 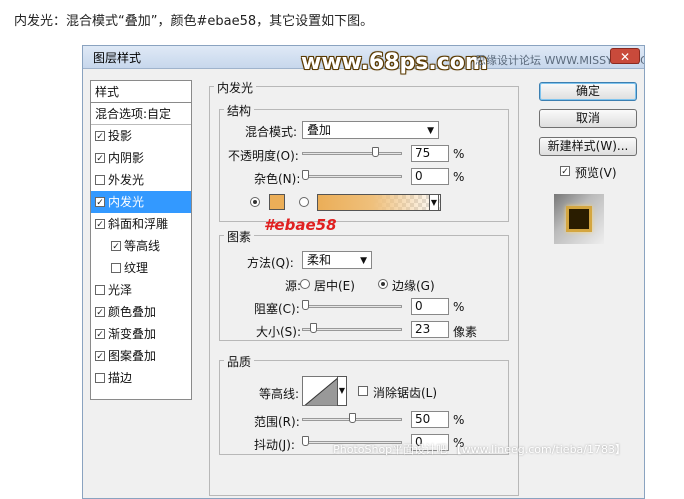 What do you see at coordinates (304, 202) in the screenshot?
I see `gradient-radio` at bounding box center [304, 202].